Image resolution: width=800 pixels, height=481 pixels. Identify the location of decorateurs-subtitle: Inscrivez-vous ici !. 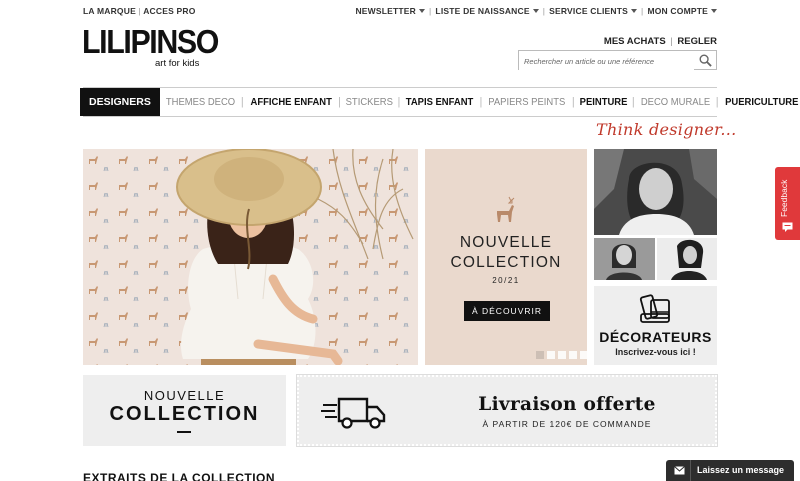
(655, 352).